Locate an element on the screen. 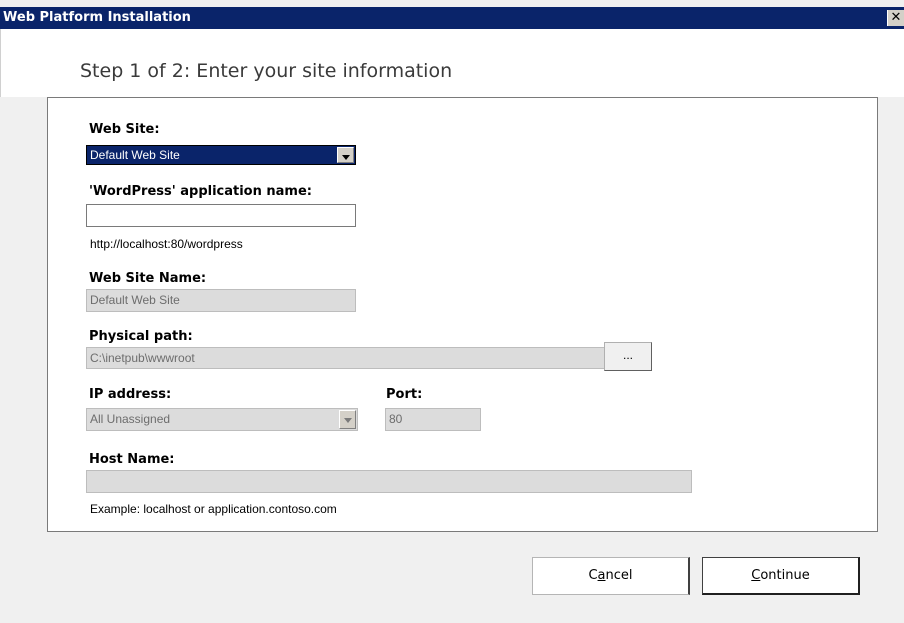 The width and height of the screenshot is (904, 623). site-name-label: Web Site Name: is located at coordinates (148, 278).